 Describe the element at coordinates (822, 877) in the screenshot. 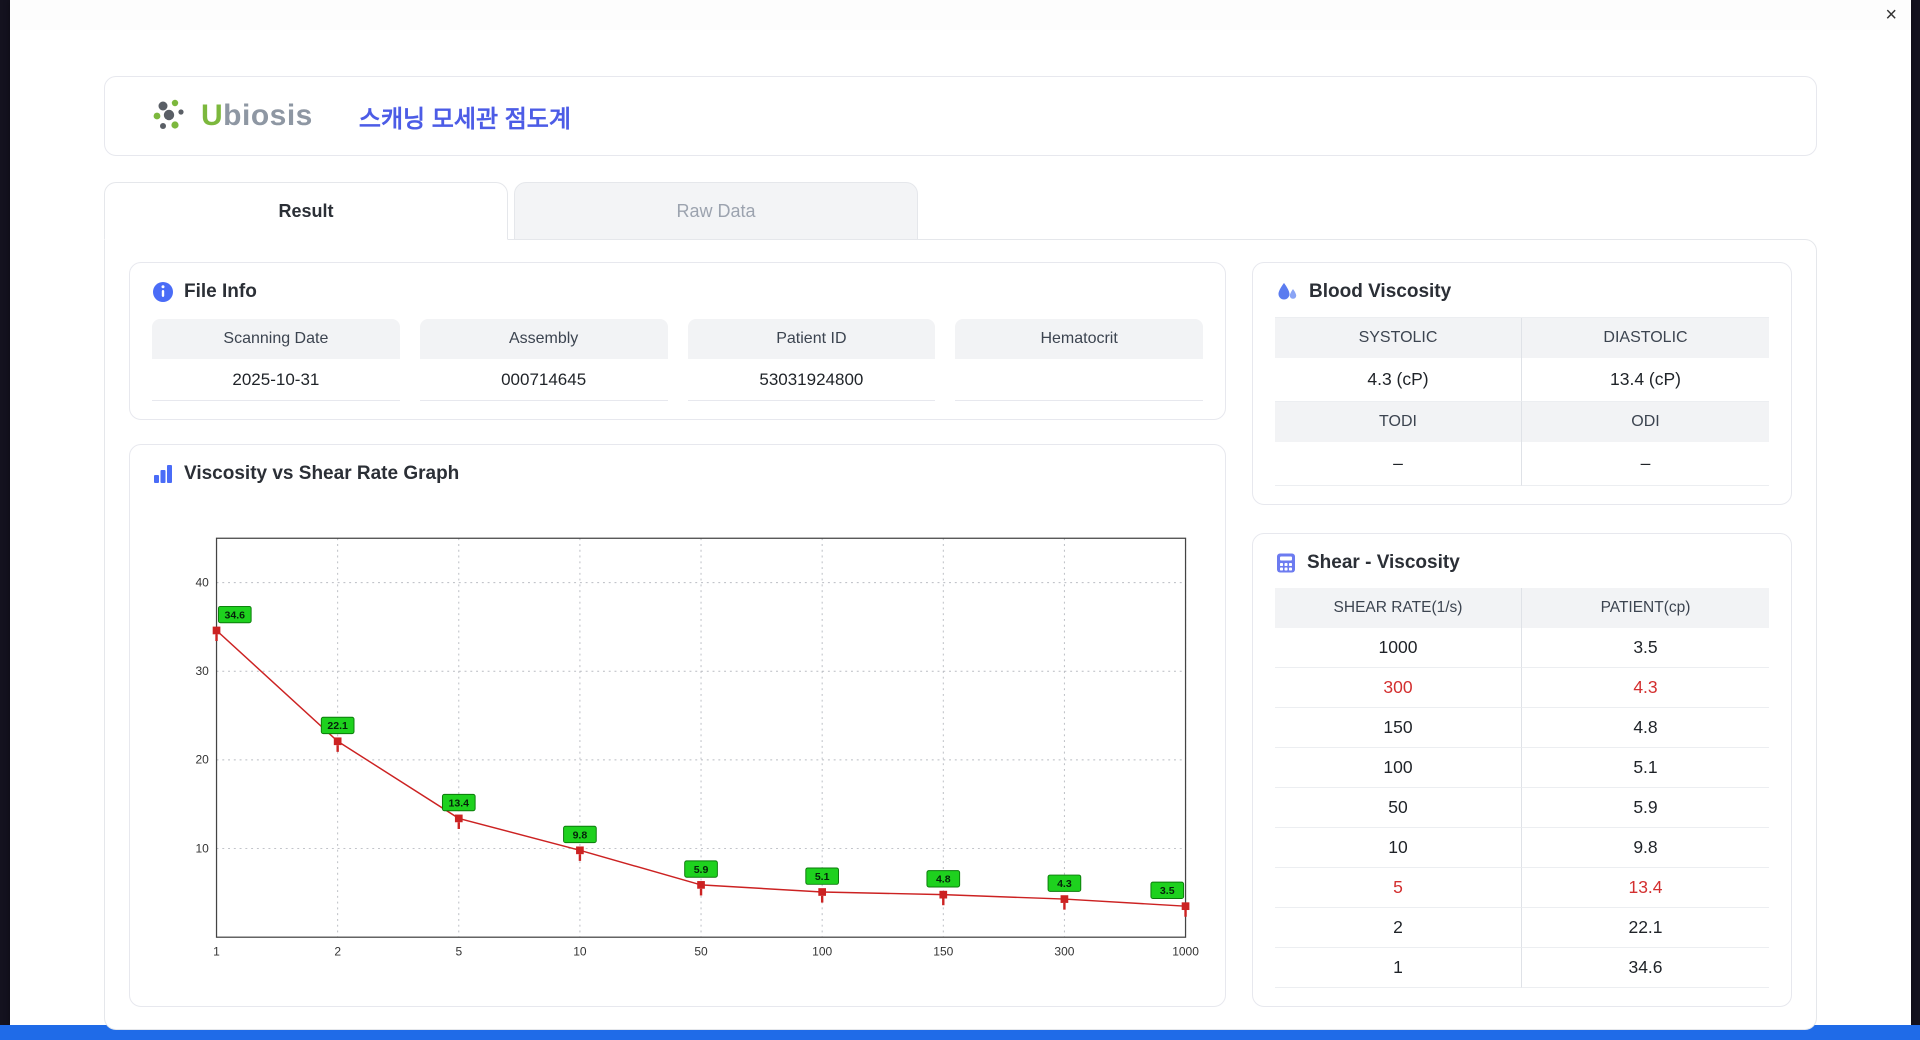

I see `svg-text: 5.1` at that location.